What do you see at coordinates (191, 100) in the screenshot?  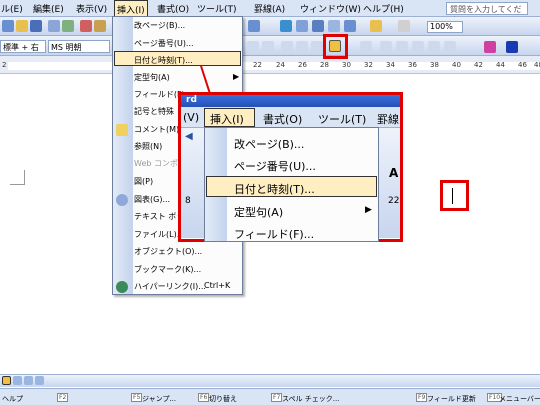 I see `zoom-title: rd` at bounding box center [191, 100].